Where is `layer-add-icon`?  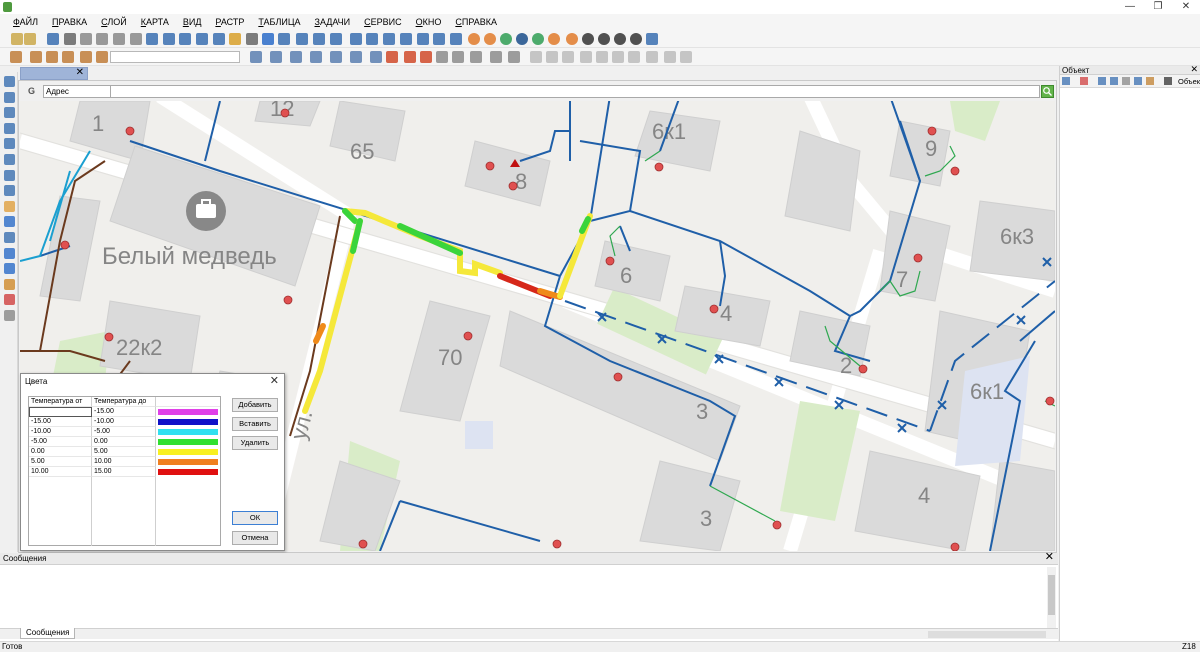
layer-add-icon is located at coordinates (36, 57).